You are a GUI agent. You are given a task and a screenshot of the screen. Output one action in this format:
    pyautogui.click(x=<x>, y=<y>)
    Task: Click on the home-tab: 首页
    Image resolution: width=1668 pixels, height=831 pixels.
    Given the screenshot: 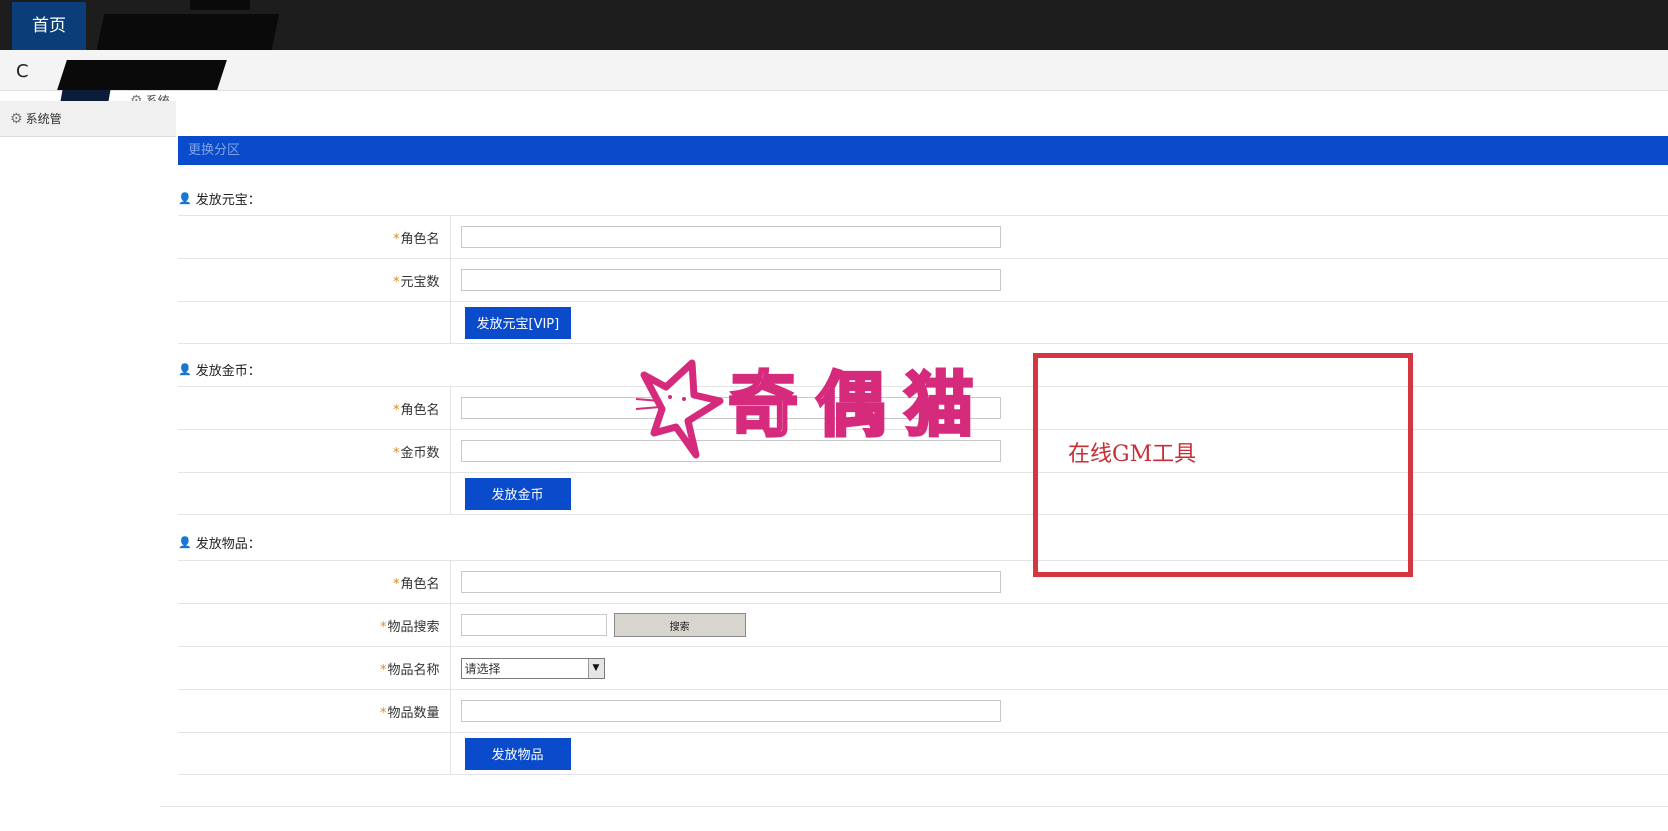 What is the action you would take?
    pyautogui.click(x=49, y=26)
    